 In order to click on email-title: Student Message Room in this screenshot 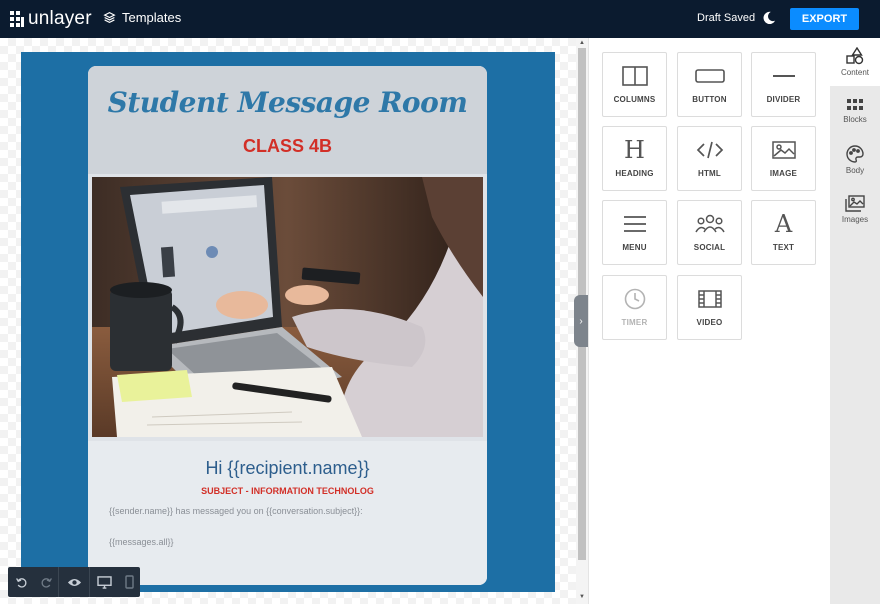, I will do `click(287, 102)`.